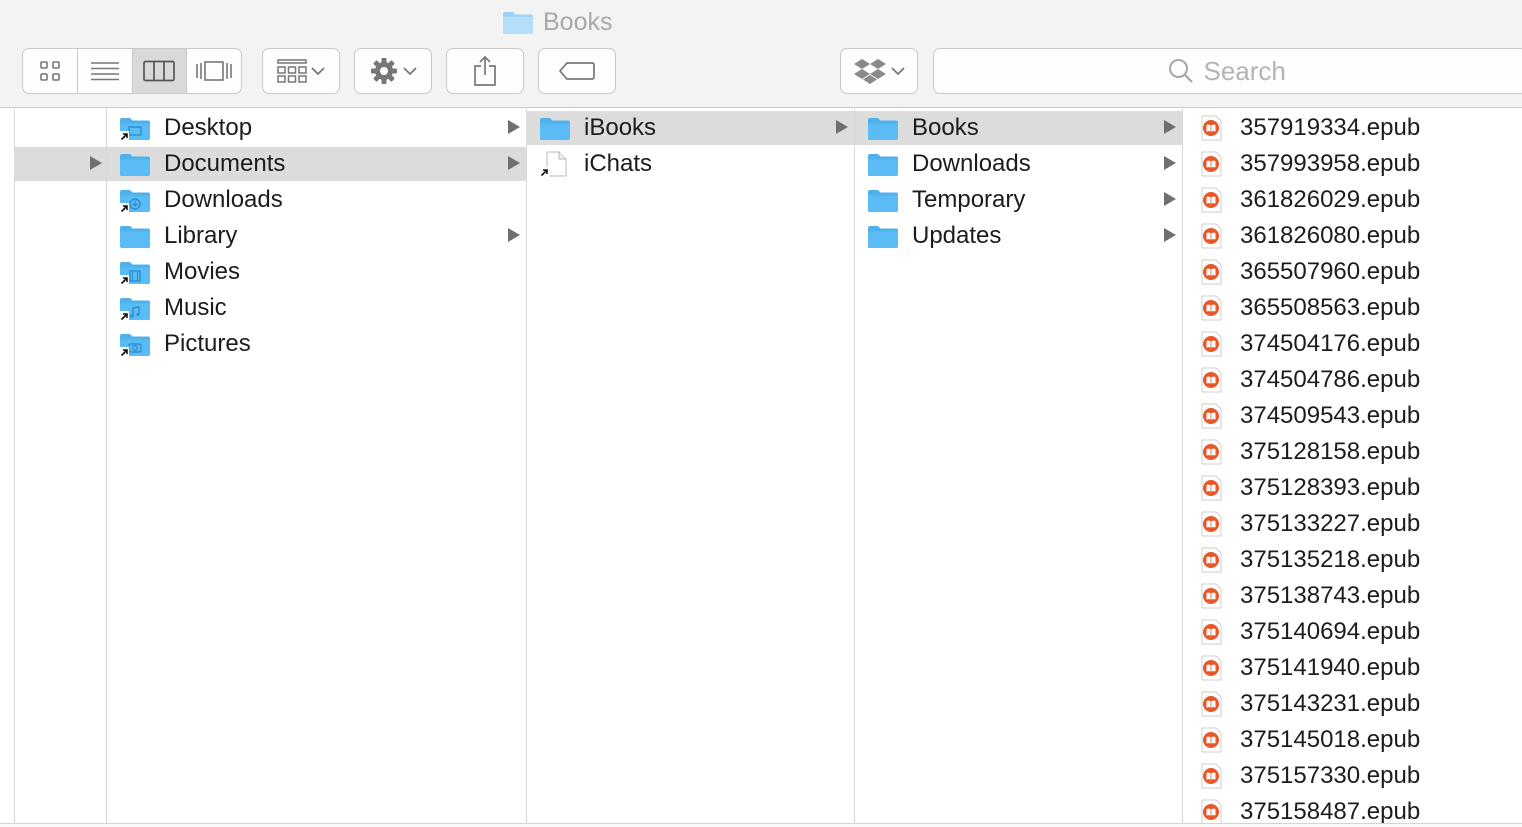 The image size is (1522, 827). What do you see at coordinates (1330, 559) in the screenshot?
I see `file-name: 375135218.epub` at bounding box center [1330, 559].